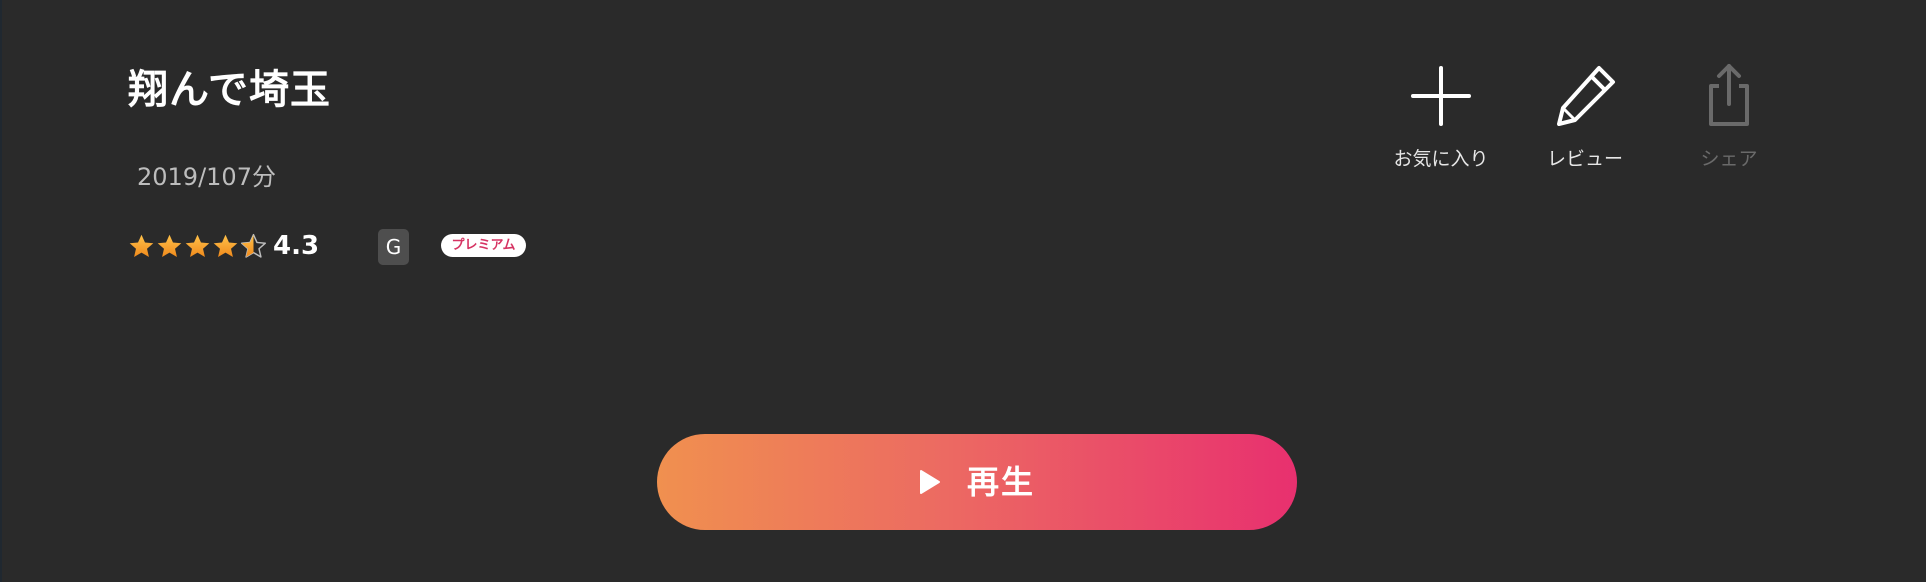  What do you see at coordinates (1584, 159) in the screenshot?
I see `review-label: レビュー` at bounding box center [1584, 159].